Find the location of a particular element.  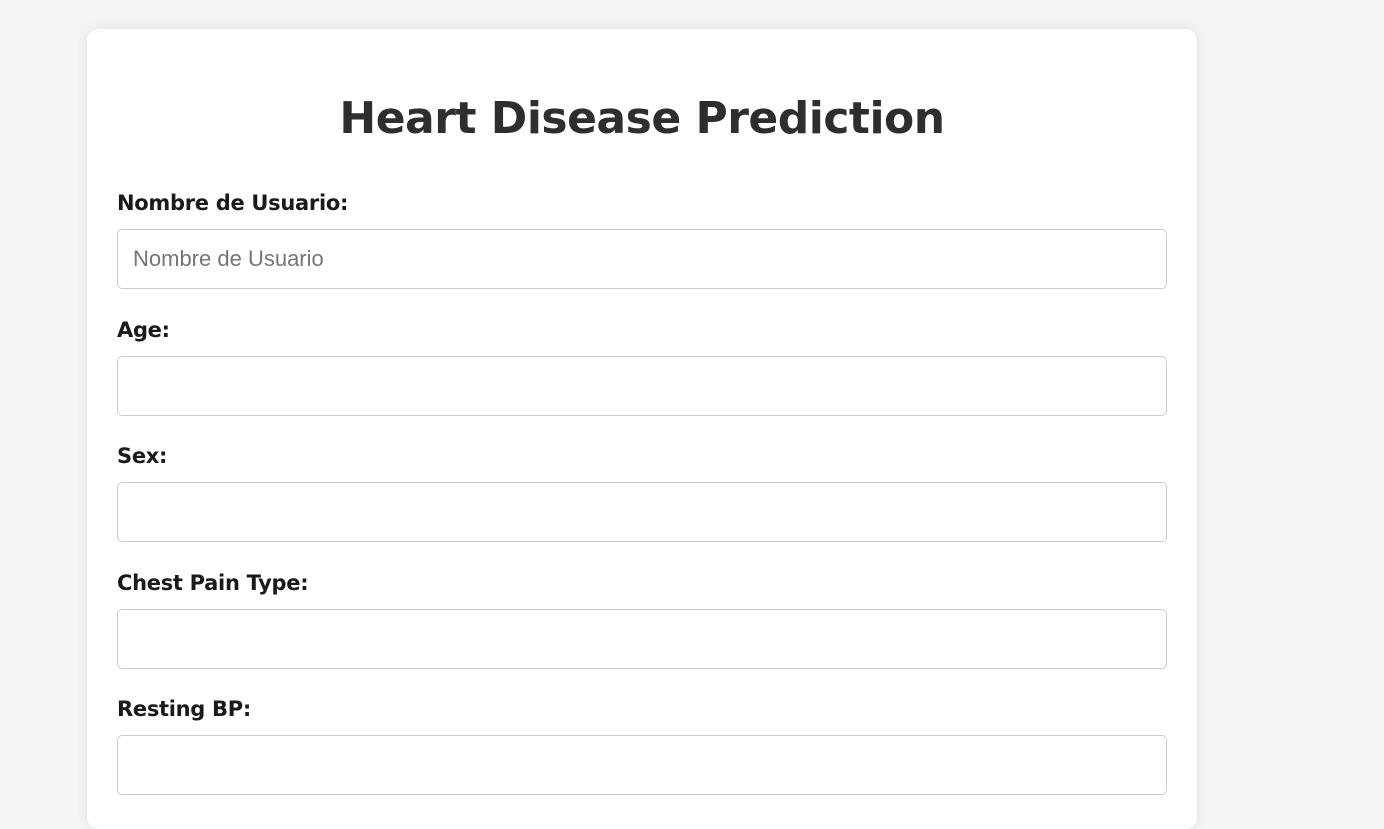

sex-label: Sex: is located at coordinates (142, 456).